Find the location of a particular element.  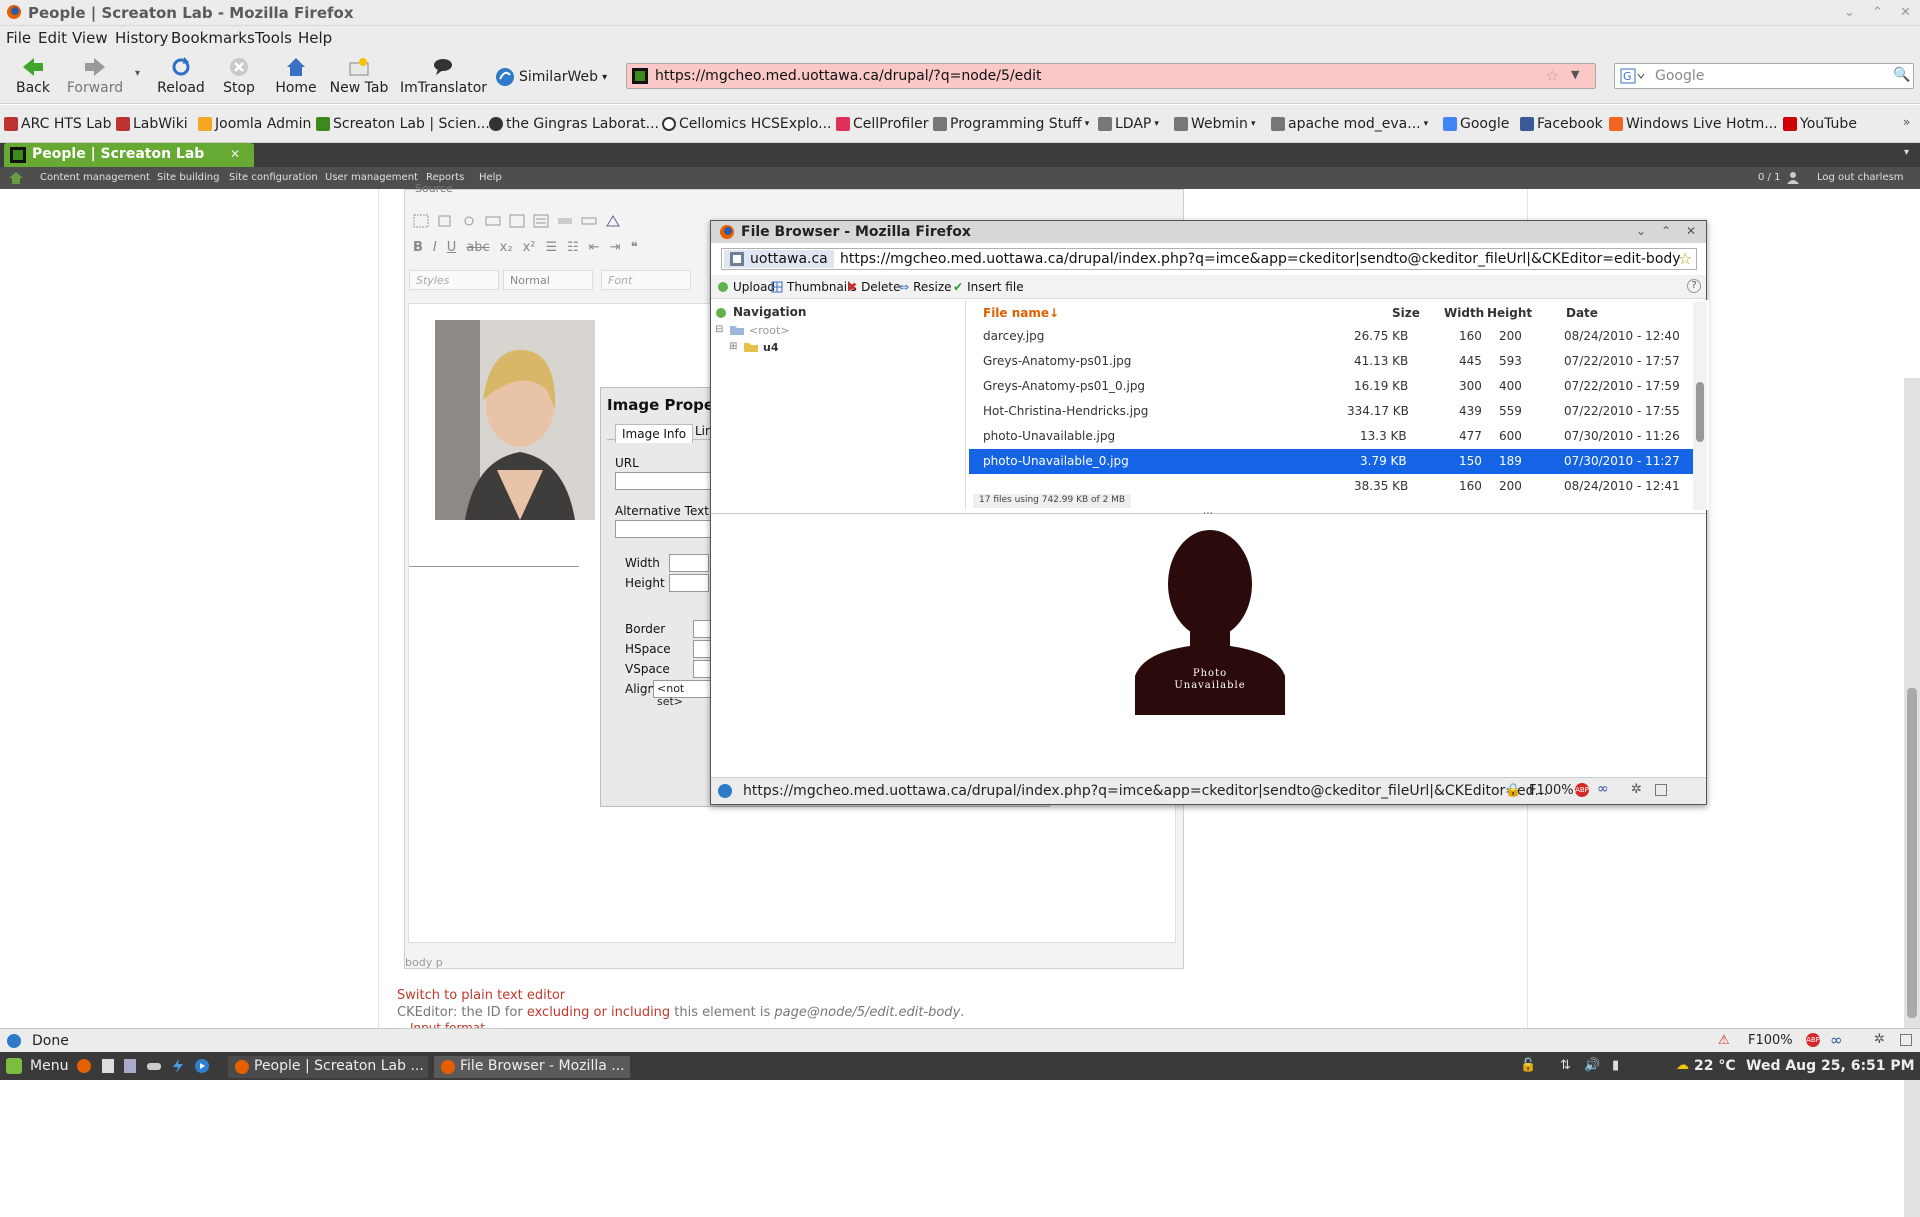

popup-zoom: F100% is located at coordinates (1551, 790).